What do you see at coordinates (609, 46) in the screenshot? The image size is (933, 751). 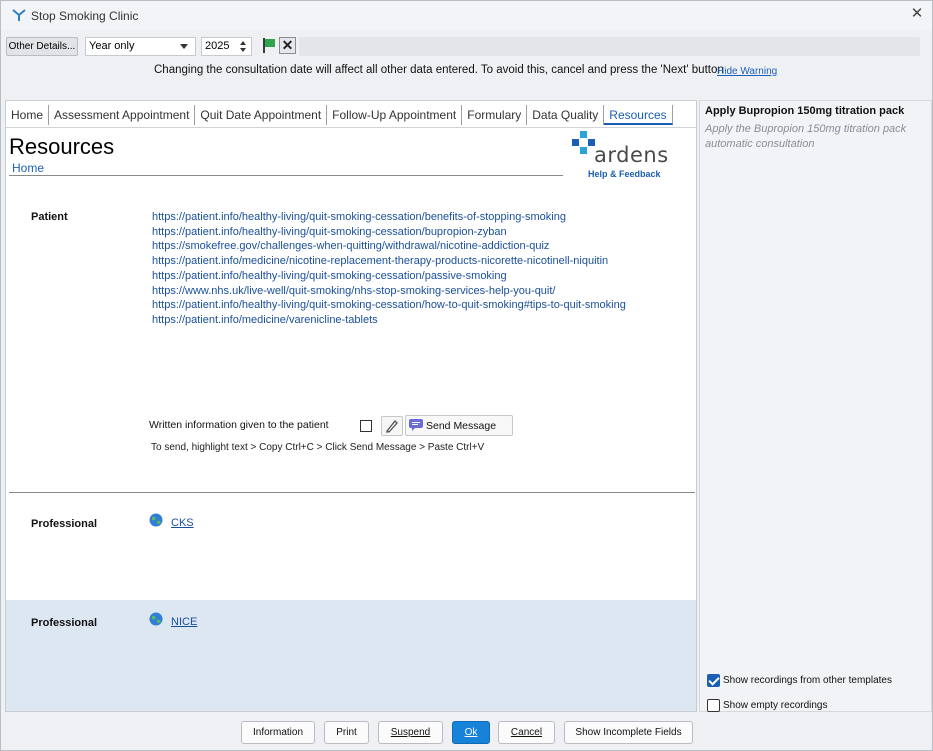 I see `toolbar-spacer` at bounding box center [609, 46].